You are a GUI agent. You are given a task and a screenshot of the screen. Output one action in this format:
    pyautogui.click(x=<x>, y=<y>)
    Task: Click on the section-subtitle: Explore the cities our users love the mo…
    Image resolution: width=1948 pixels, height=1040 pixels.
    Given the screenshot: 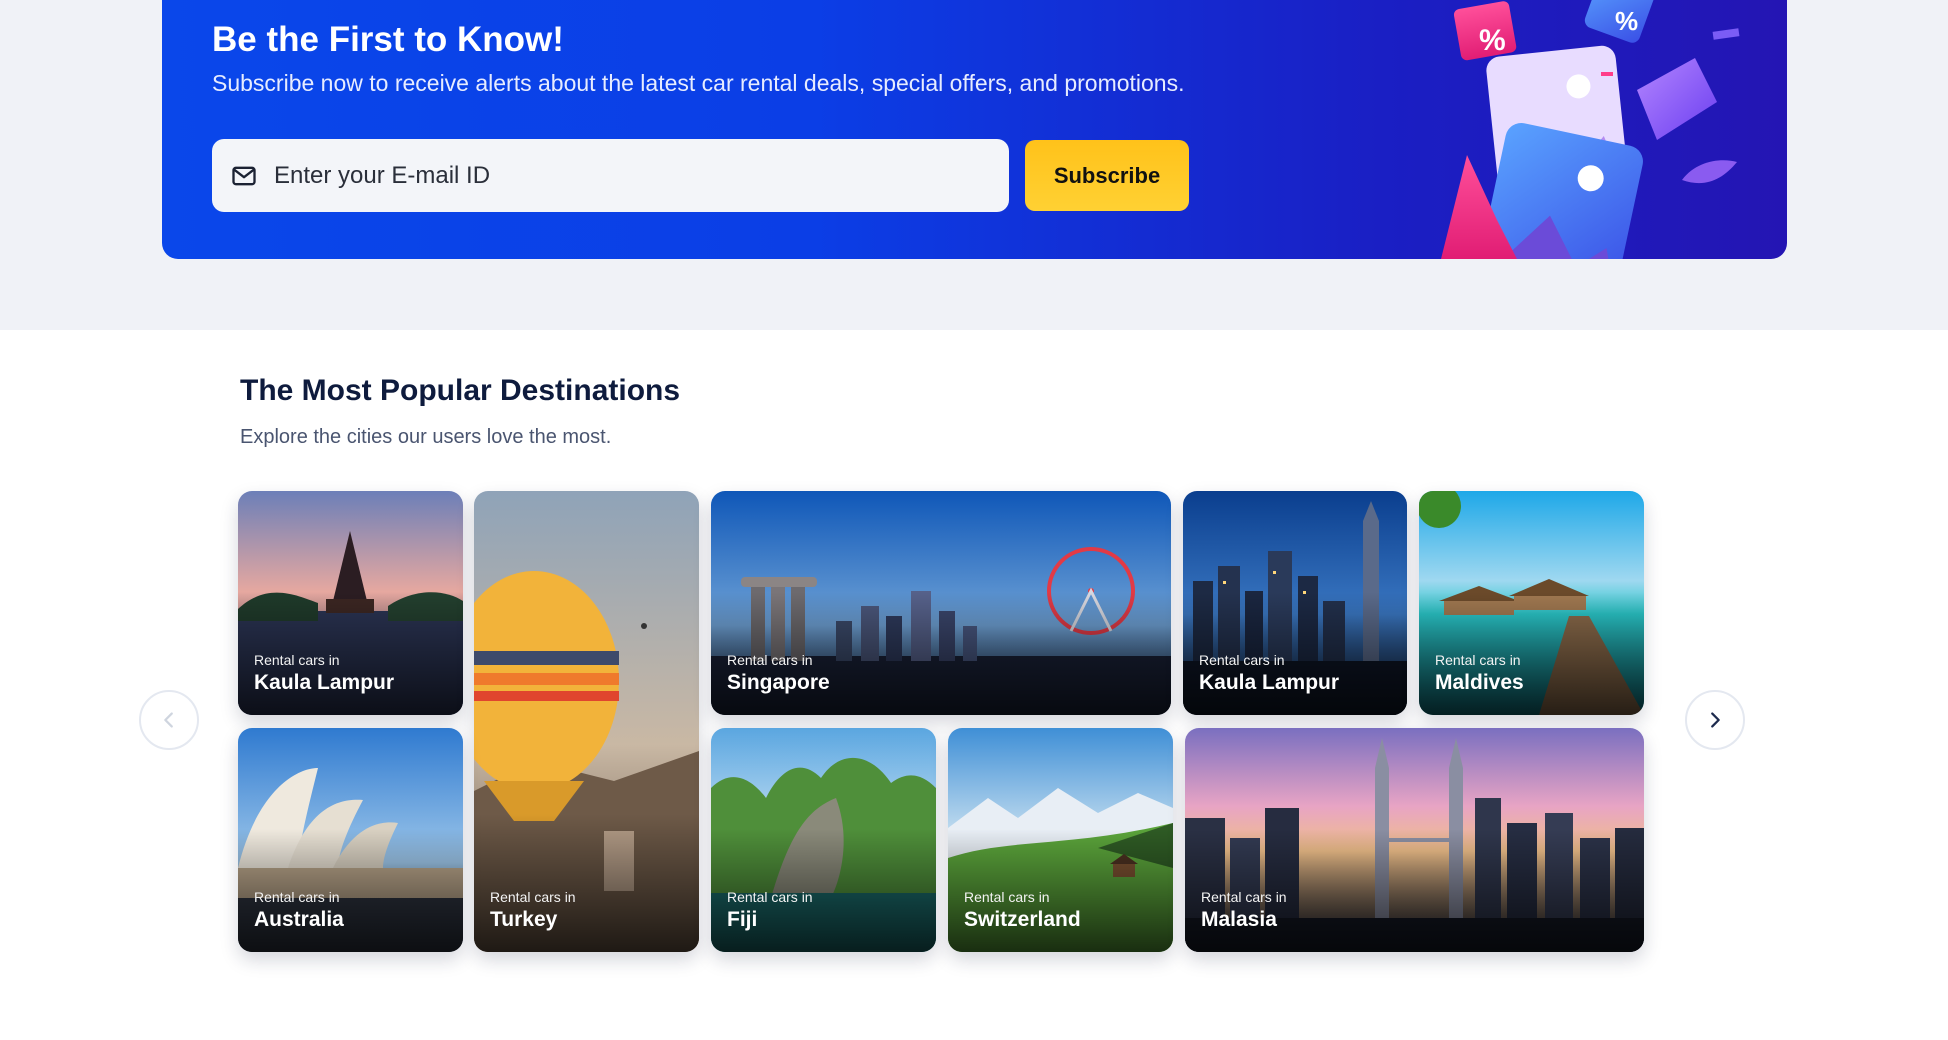 What is the action you would take?
    pyautogui.click(x=426, y=437)
    